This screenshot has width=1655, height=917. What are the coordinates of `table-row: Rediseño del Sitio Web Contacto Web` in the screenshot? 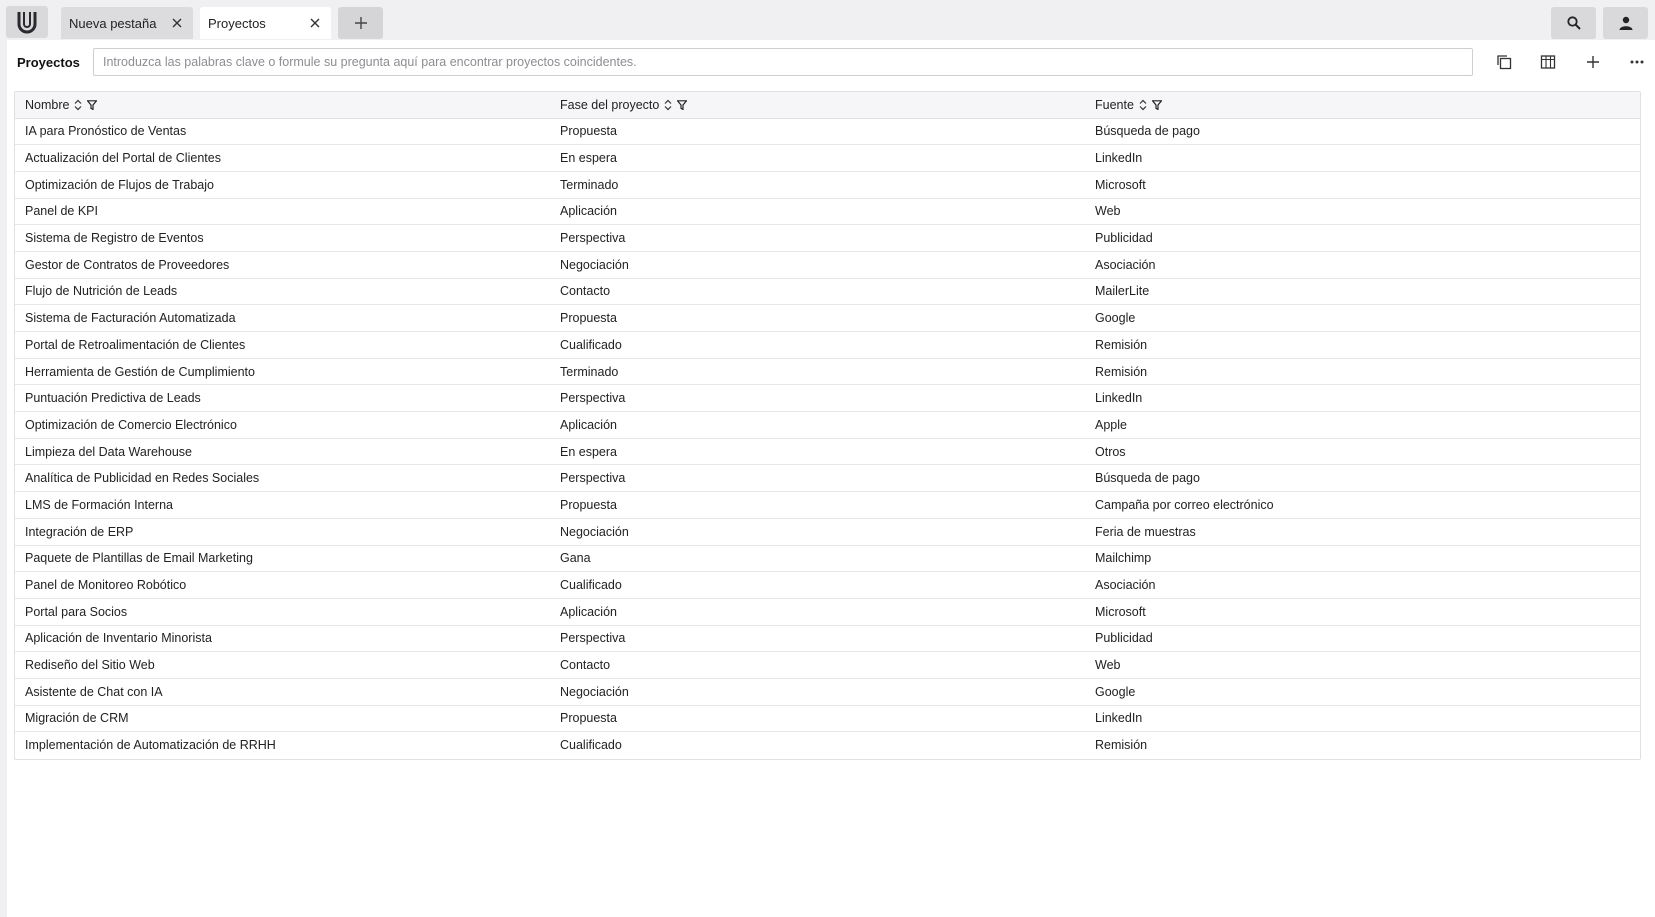 It's located at (827, 665).